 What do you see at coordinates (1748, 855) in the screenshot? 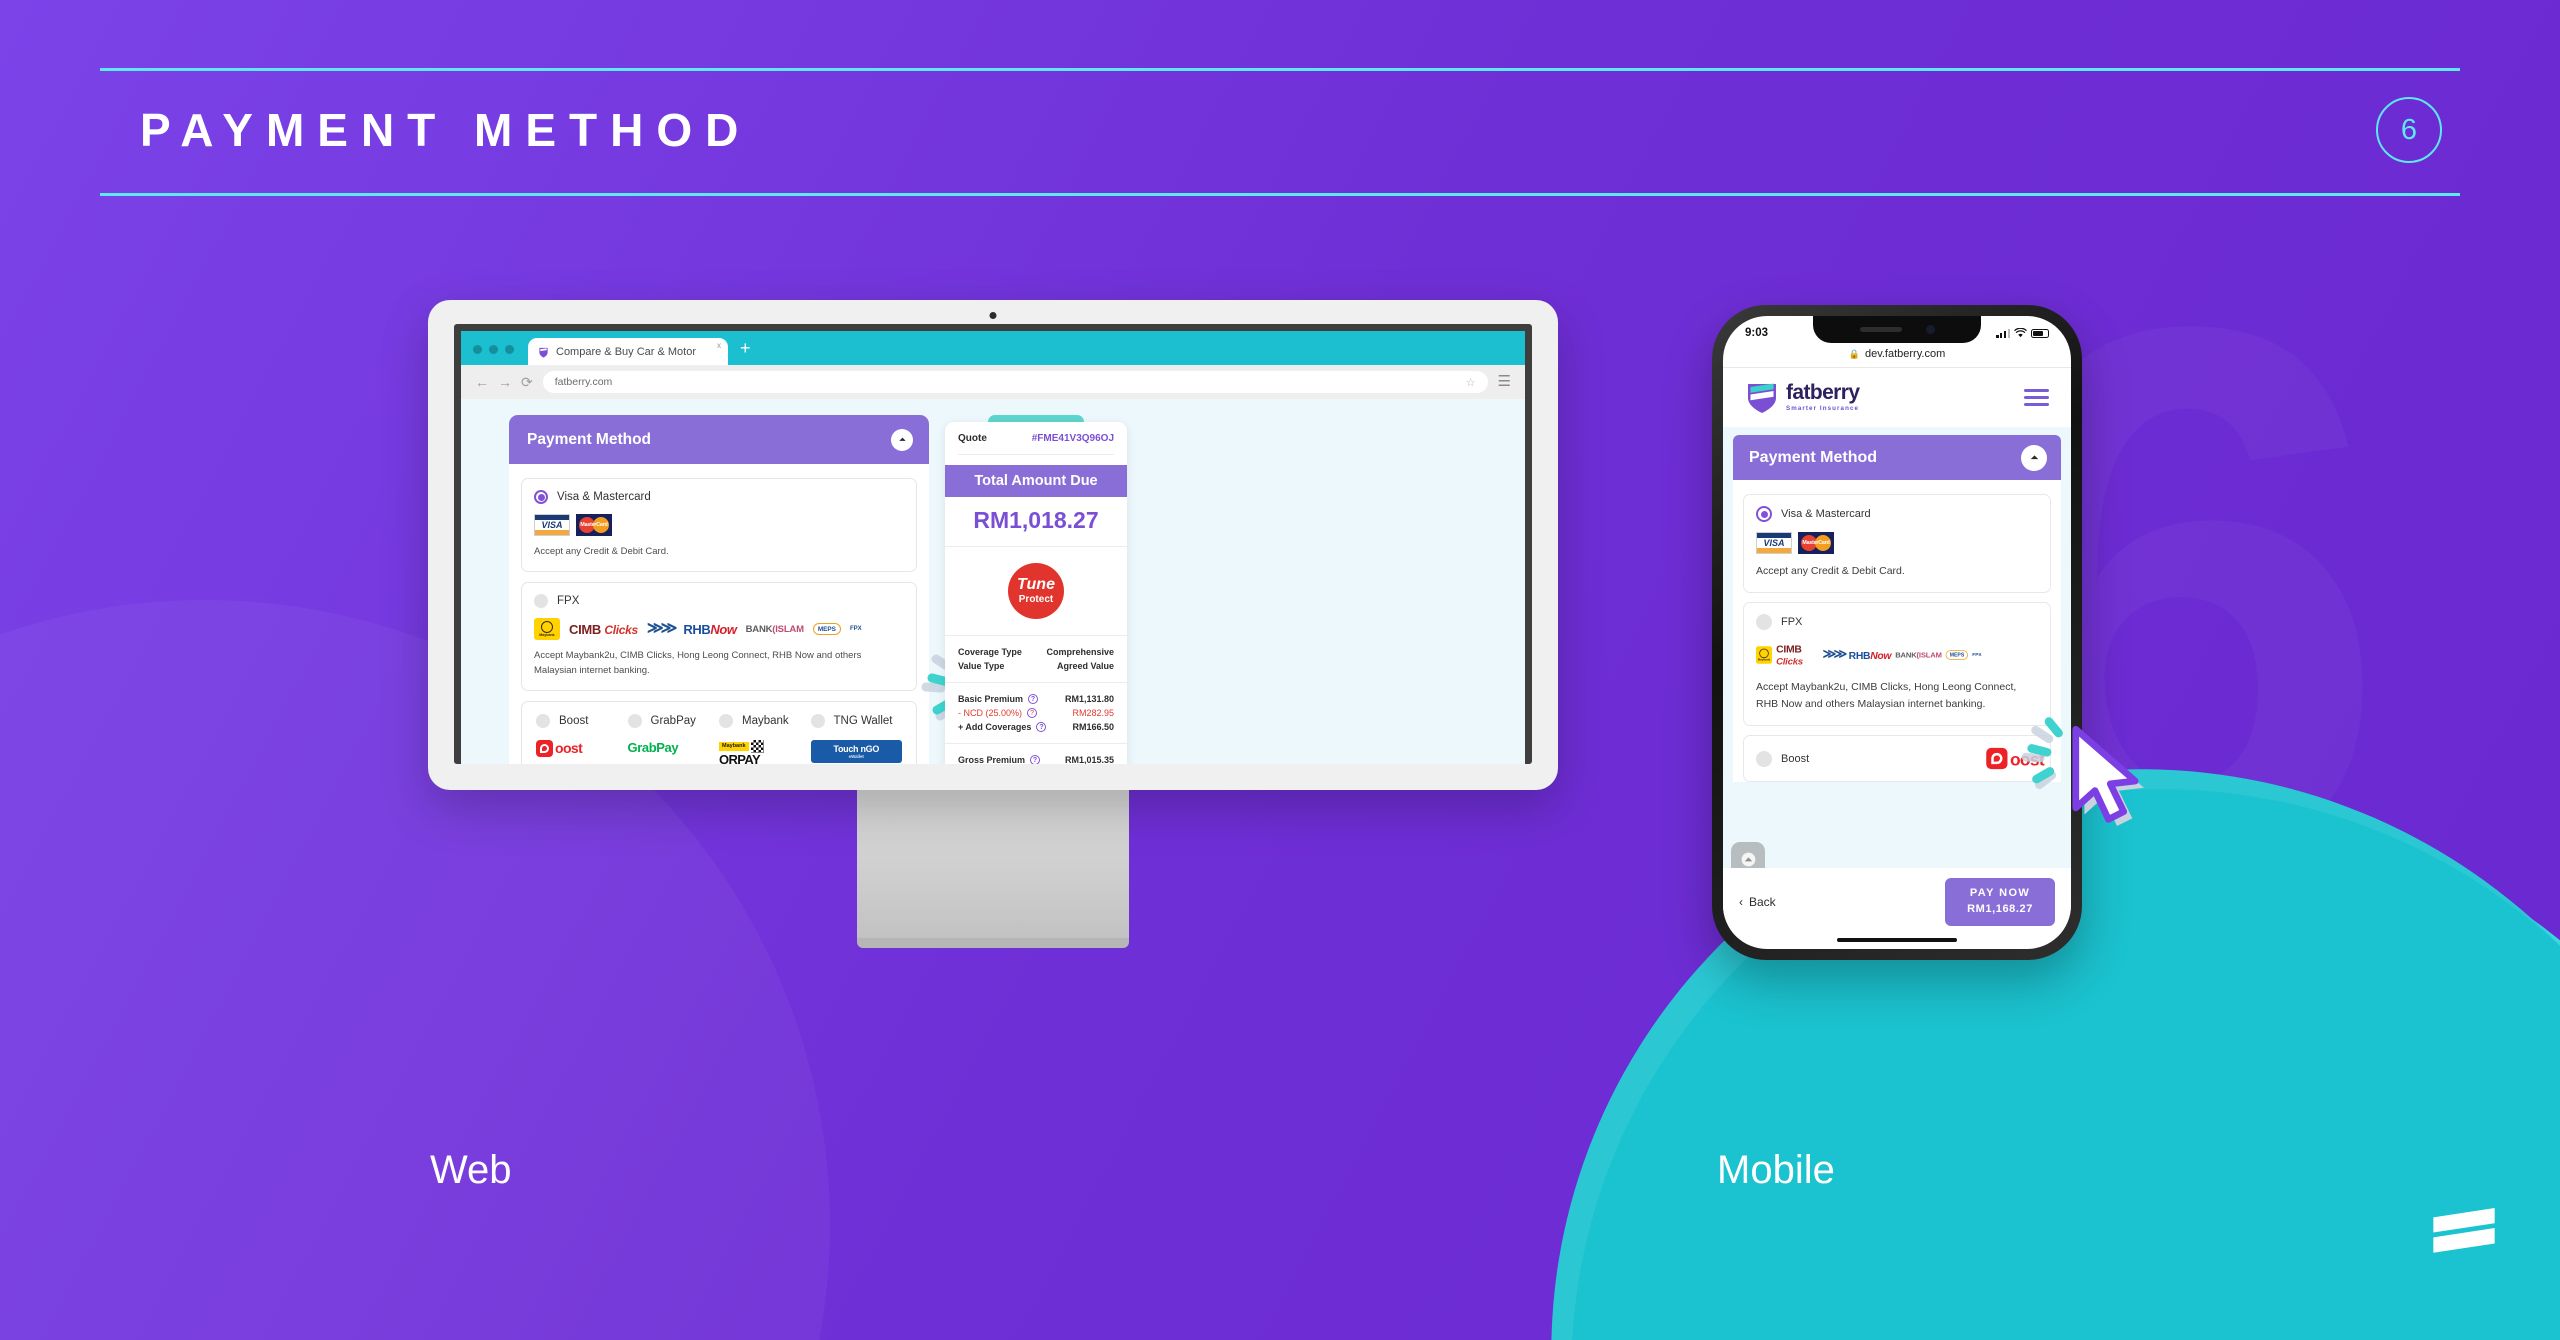
I see `collapse-floating-button` at bounding box center [1748, 855].